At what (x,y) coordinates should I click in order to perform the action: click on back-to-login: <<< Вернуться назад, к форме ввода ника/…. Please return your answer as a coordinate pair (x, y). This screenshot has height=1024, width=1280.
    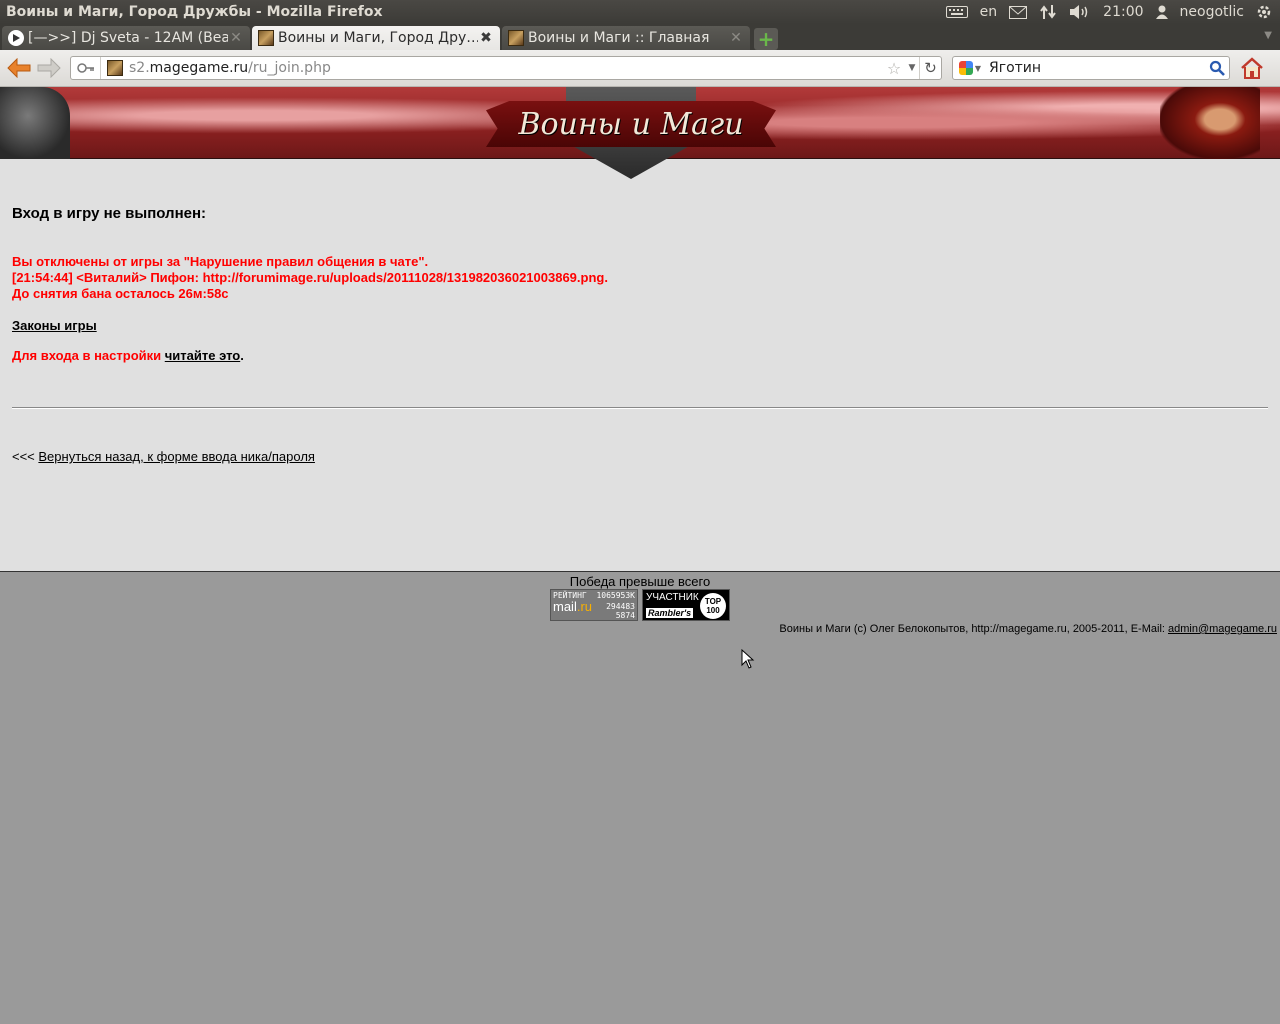
    Looking at the image, I should click on (163, 456).